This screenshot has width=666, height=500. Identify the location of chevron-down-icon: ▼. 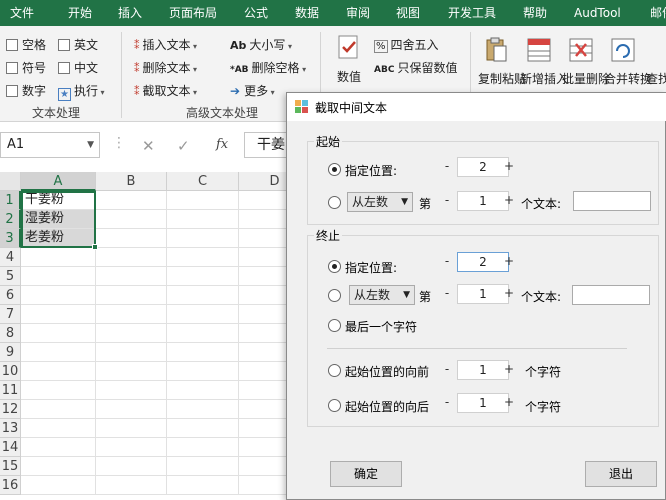
(90, 145).